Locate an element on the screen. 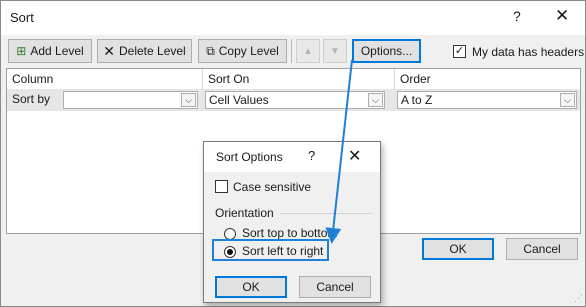 The height and width of the screenshot is (307, 586). cancel-label: Cancel is located at coordinates (542, 249).